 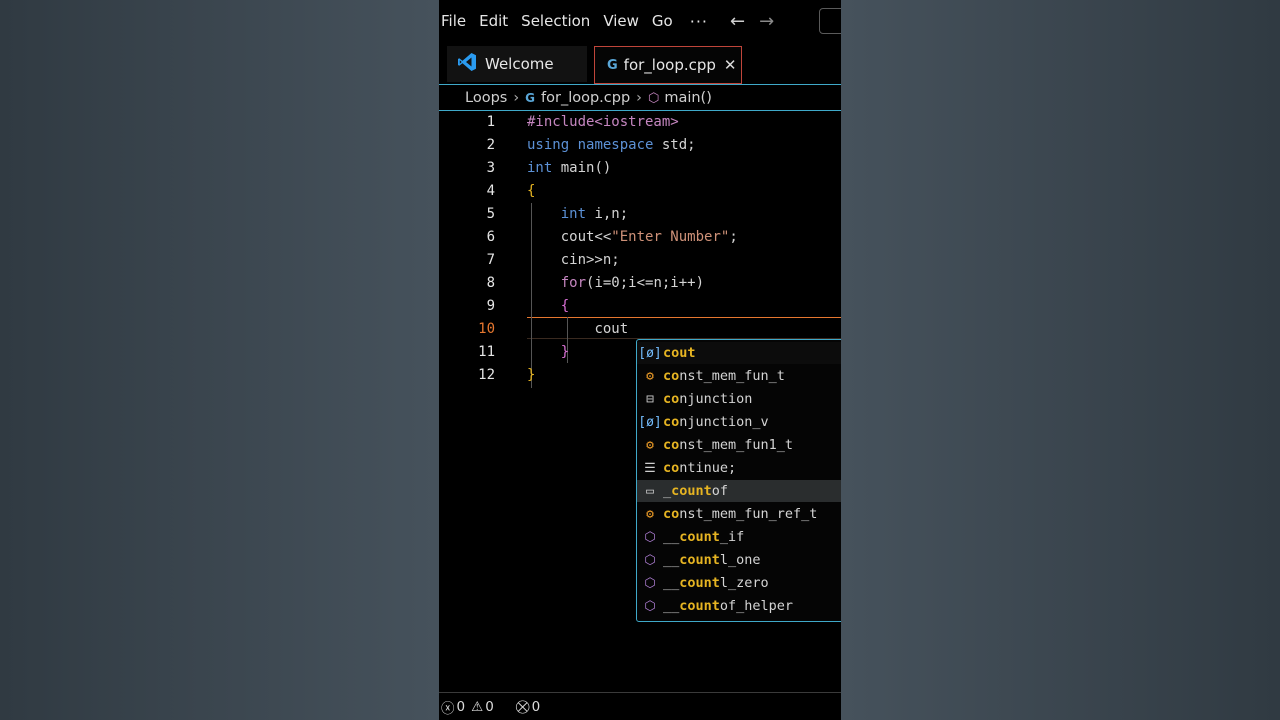 I want to click on tab-label: Welcome, so click(x=519, y=64).